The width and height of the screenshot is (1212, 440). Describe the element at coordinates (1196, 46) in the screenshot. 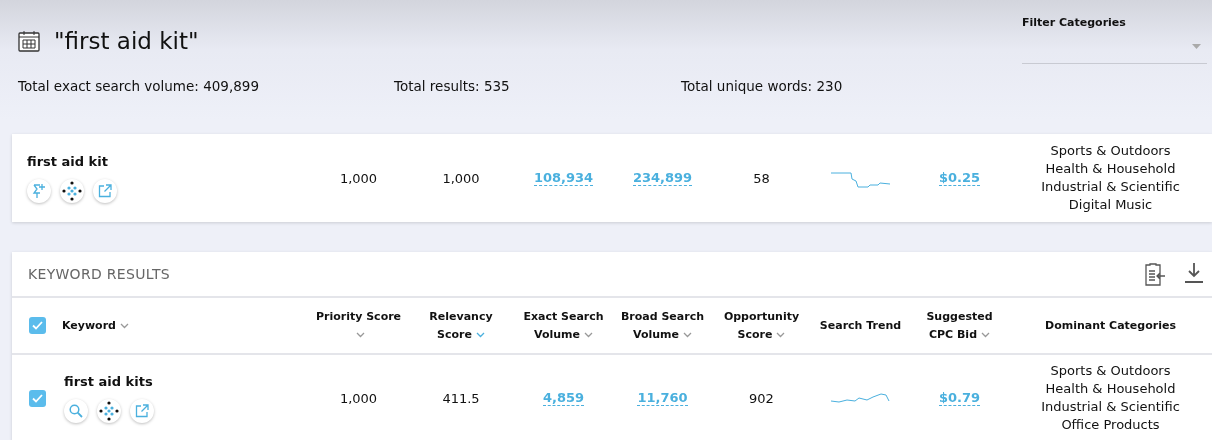

I see `dropdown-caret-icon` at that location.